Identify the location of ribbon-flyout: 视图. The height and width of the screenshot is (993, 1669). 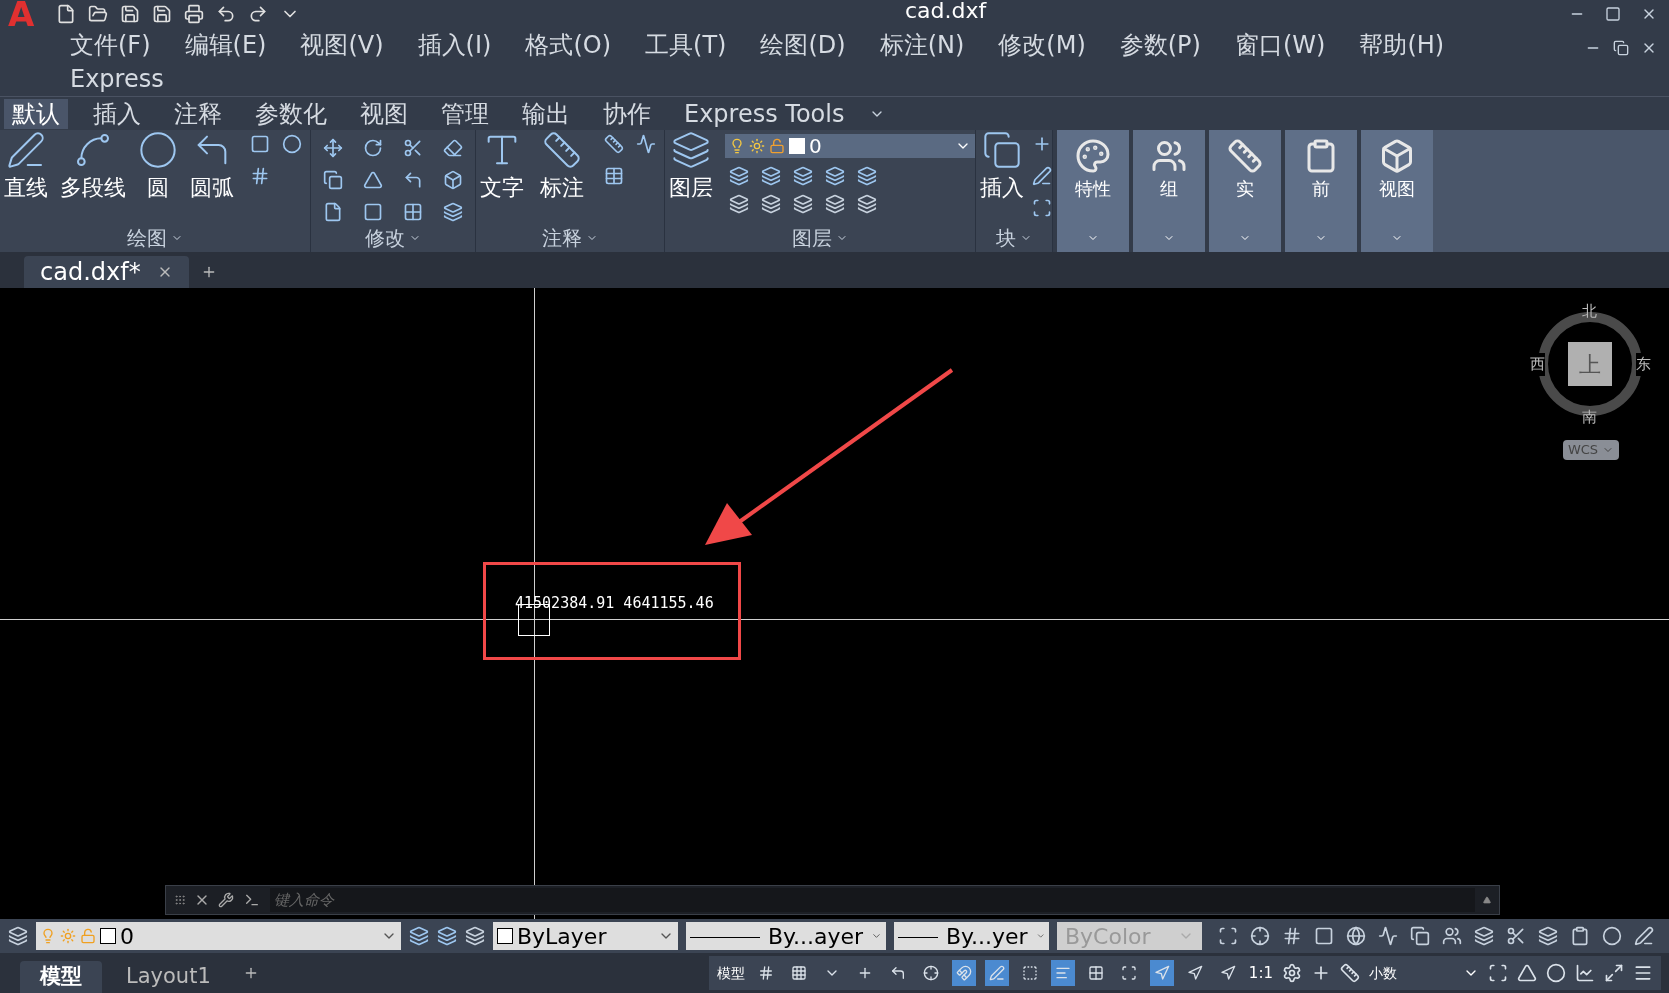
(1397, 191).